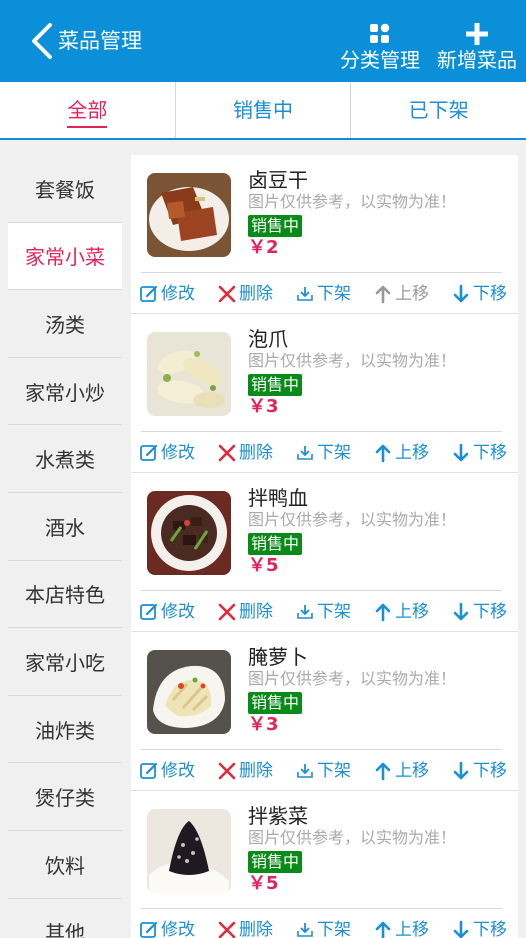  Describe the element at coordinates (65, 865) in the screenshot. I see `category-item: 饮料` at that location.